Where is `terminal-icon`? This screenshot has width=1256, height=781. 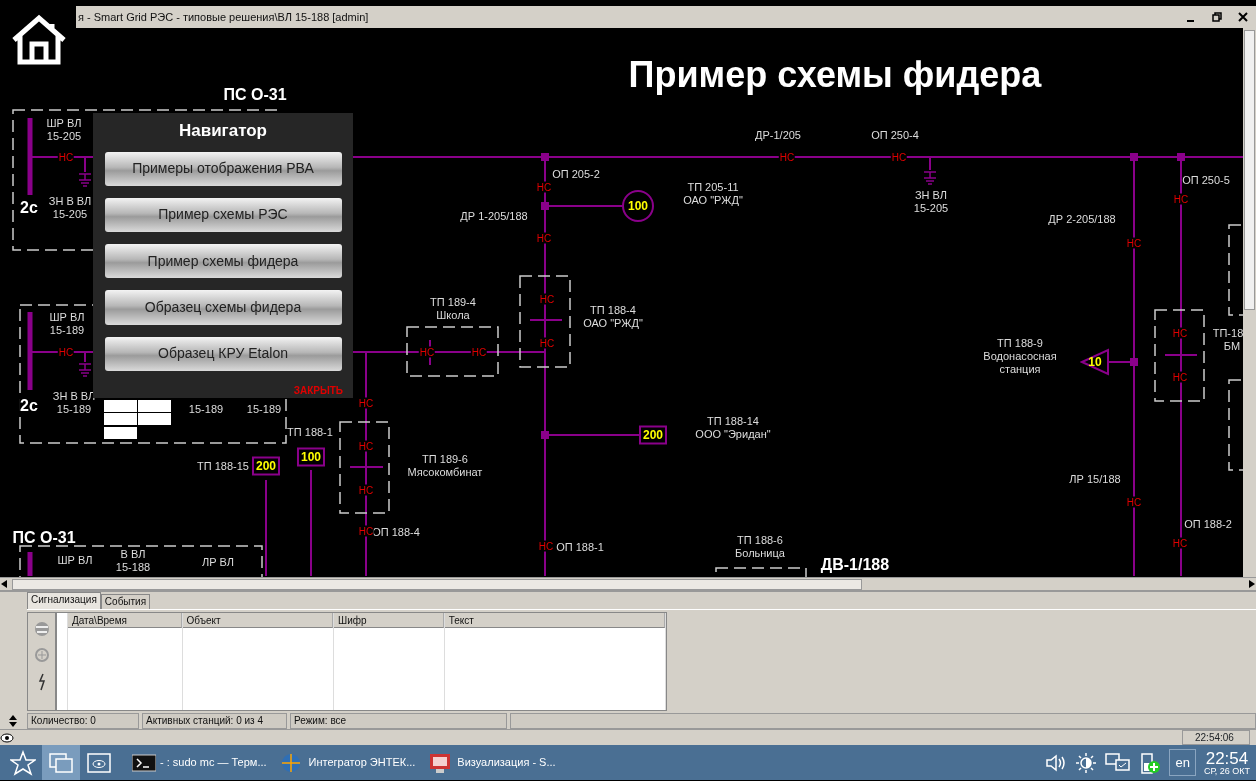
terminal-icon is located at coordinates (144, 762).